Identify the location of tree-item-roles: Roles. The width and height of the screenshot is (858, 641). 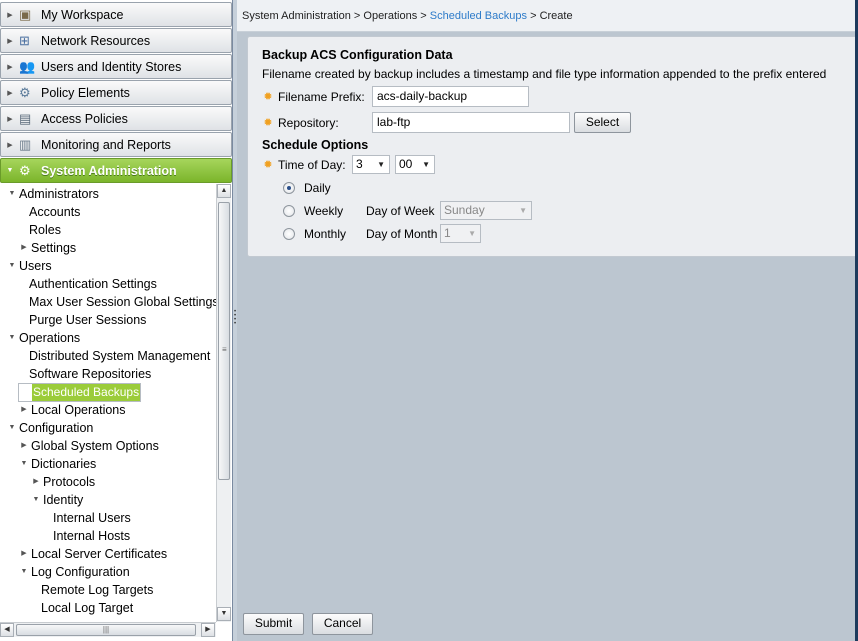
(40, 230).